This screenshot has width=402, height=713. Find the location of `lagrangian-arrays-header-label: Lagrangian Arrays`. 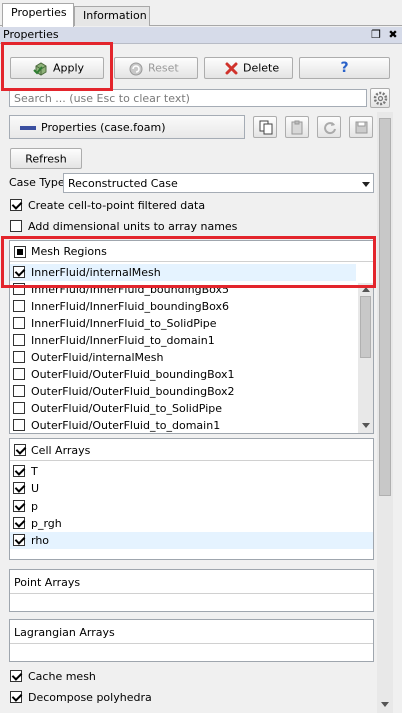

lagrangian-arrays-header-label: Lagrangian Arrays is located at coordinates (64, 632).